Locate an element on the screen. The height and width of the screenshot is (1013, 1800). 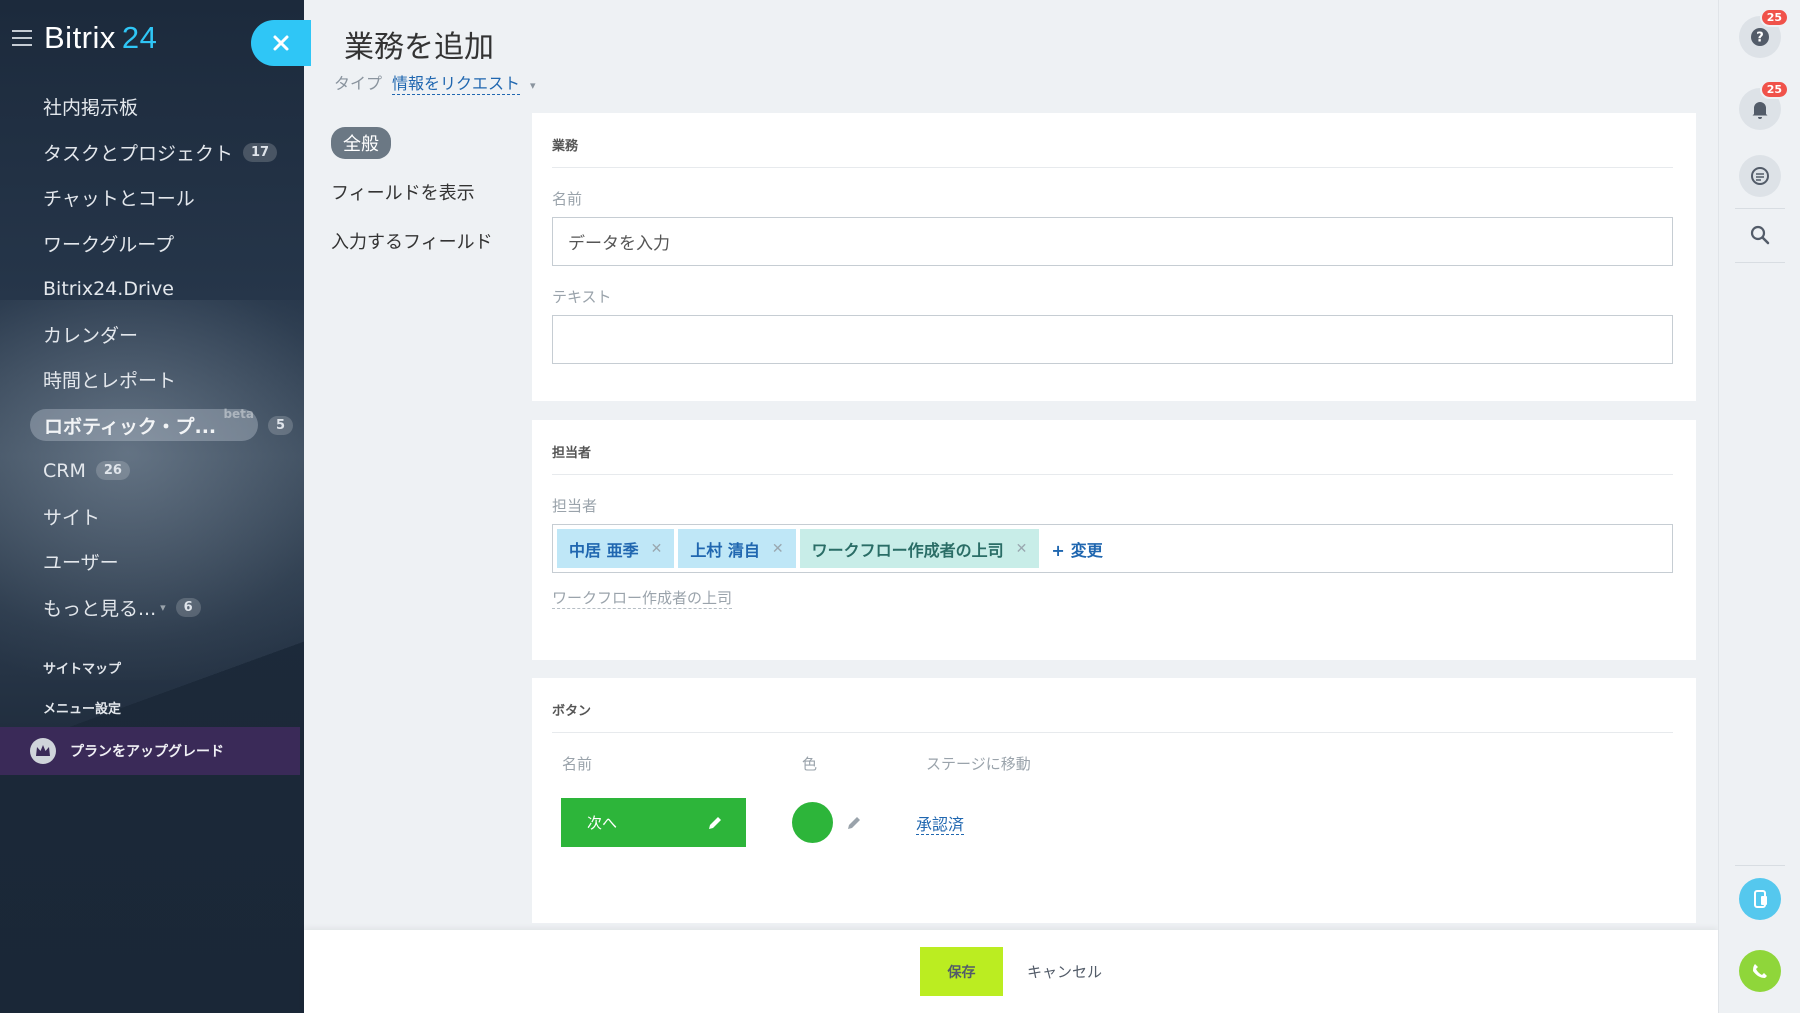
card-header: 業務 is located at coordinates (1112, 140).